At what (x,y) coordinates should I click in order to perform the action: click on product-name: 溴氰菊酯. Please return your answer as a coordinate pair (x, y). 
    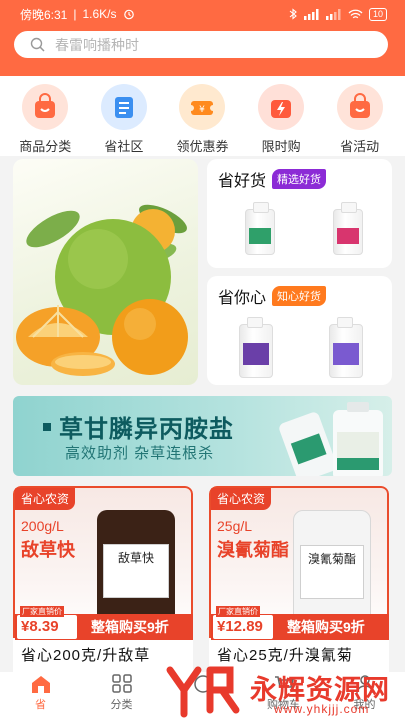
    Looking at the image, I should click on (253, 550).